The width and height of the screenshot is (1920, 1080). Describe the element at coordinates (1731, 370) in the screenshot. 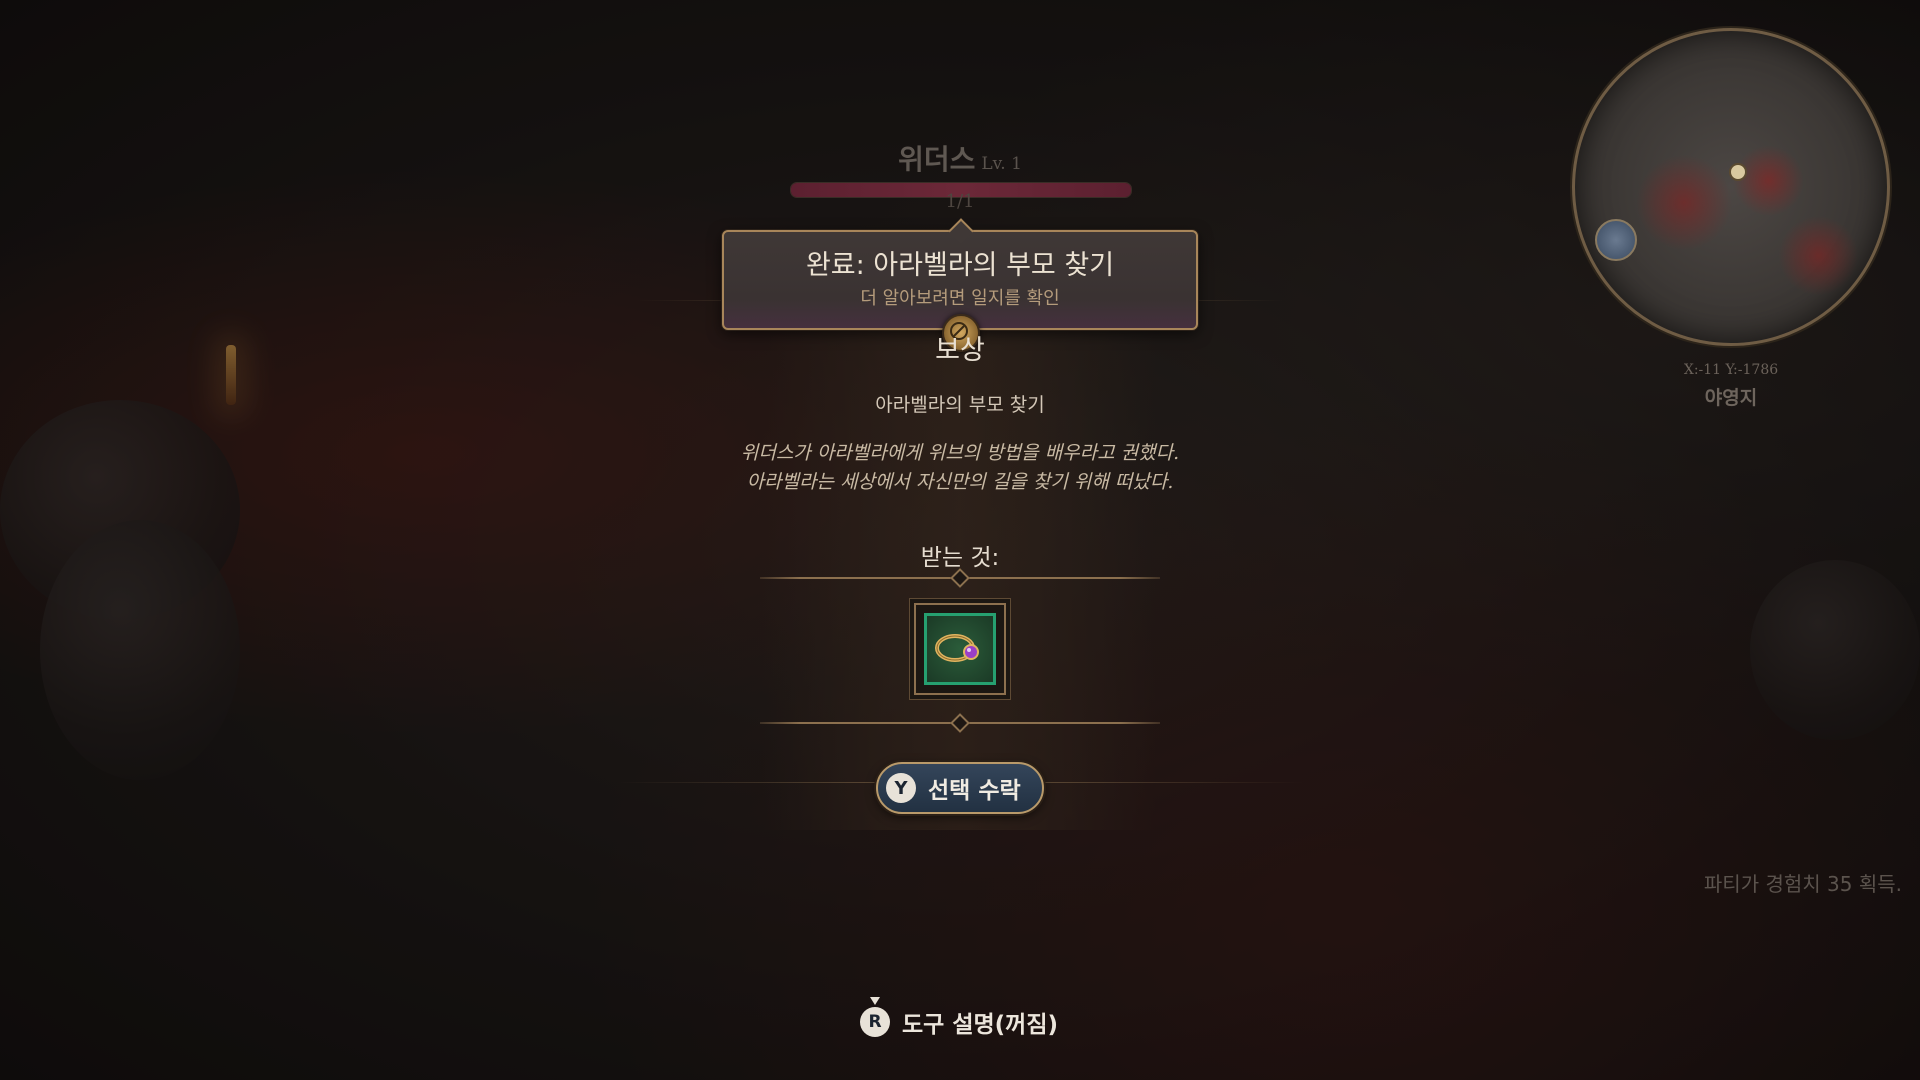

I see `map-coordinates: X:-11 Y:-1786` at that location.